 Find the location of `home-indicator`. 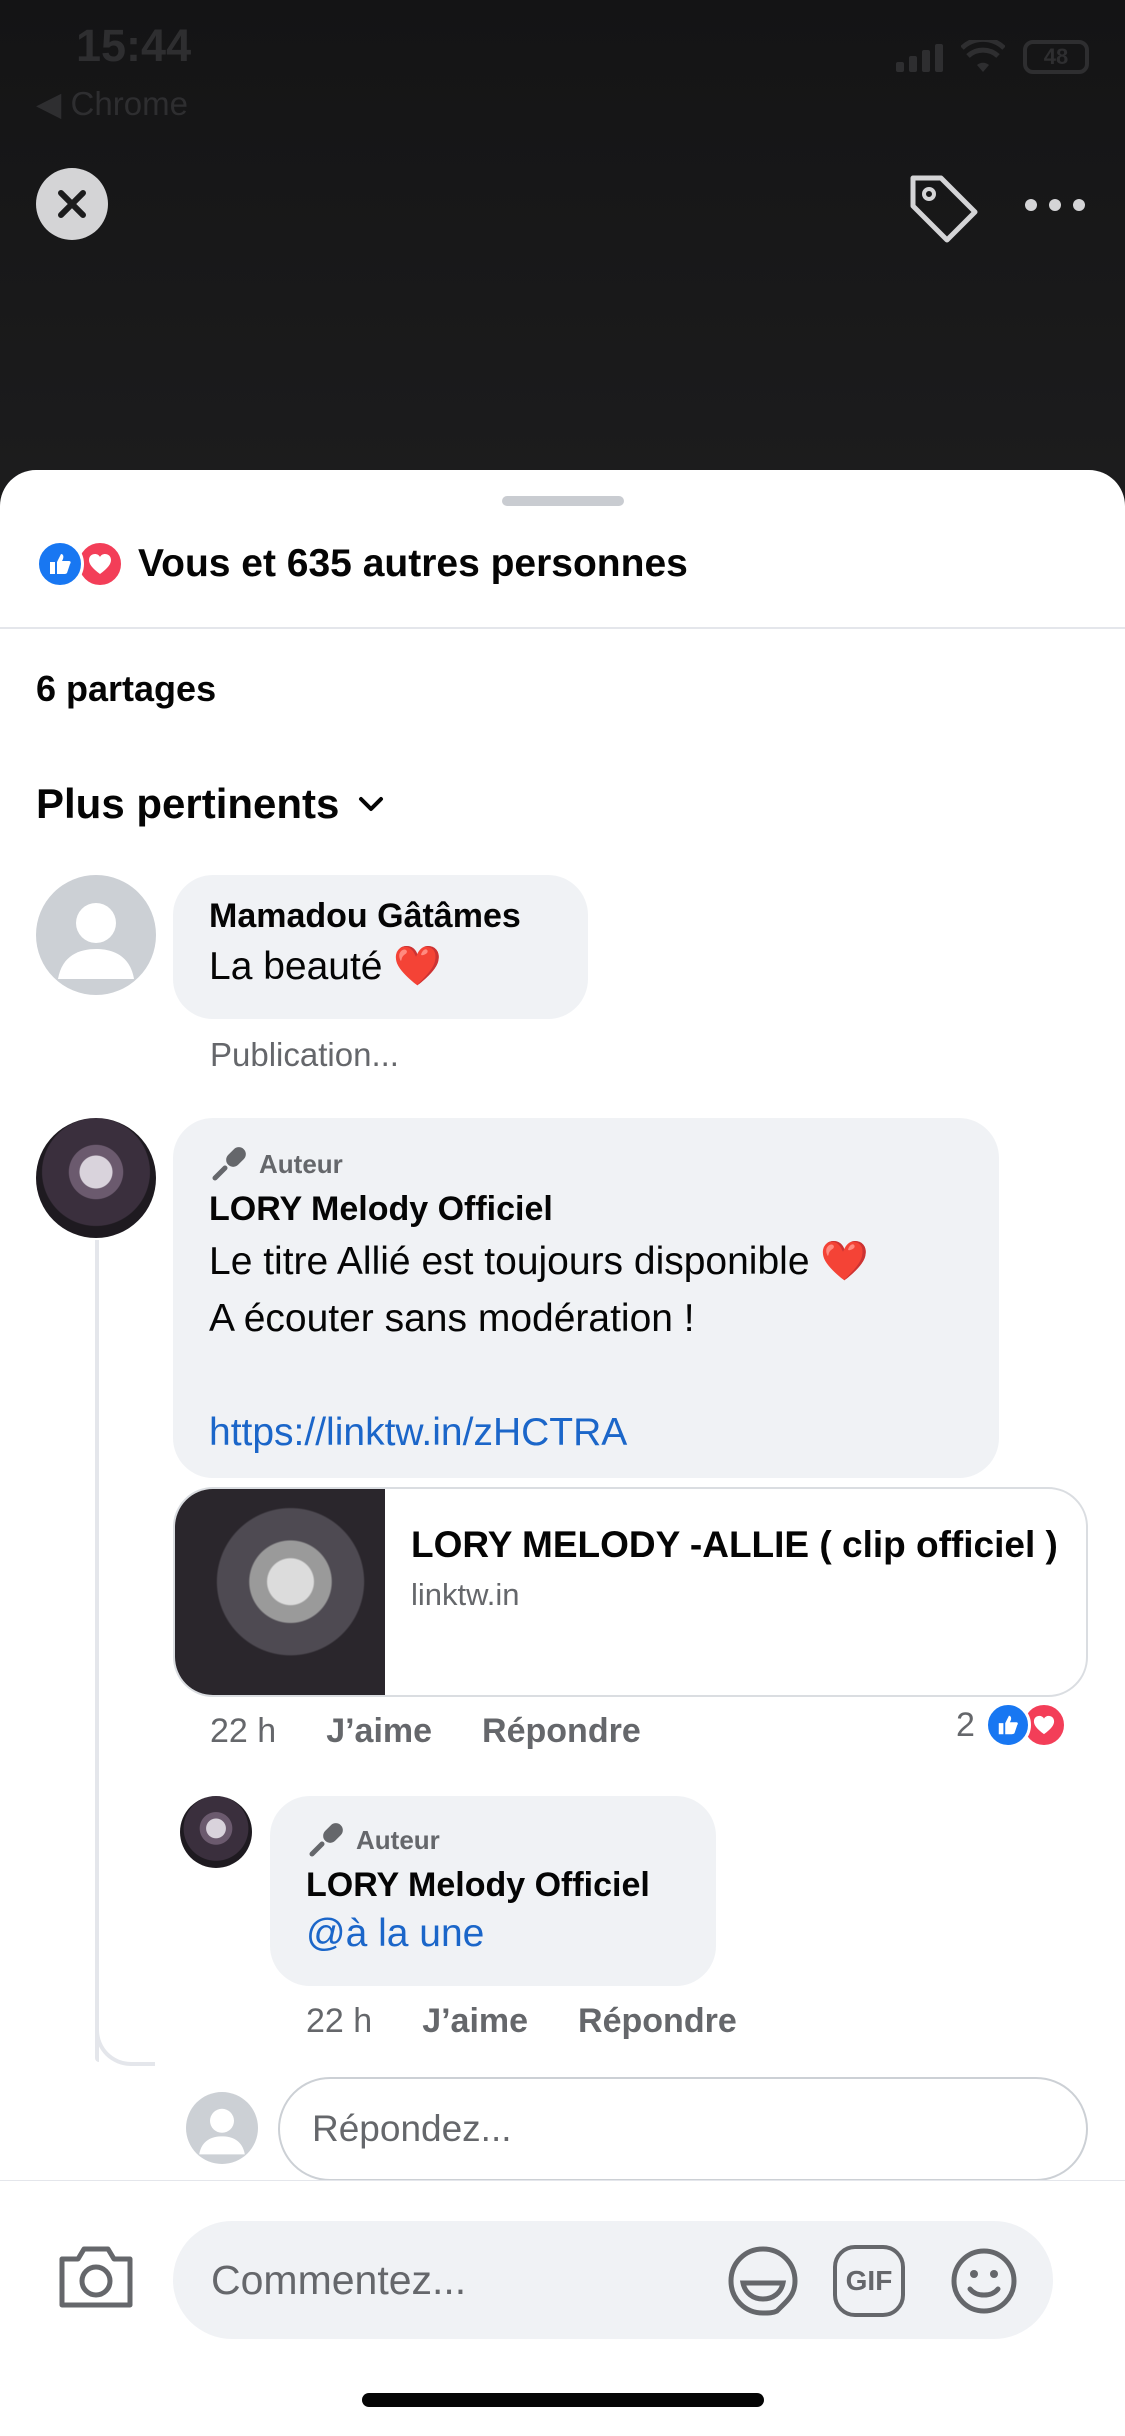

home-indicator is located at coordinates (563, 2400).